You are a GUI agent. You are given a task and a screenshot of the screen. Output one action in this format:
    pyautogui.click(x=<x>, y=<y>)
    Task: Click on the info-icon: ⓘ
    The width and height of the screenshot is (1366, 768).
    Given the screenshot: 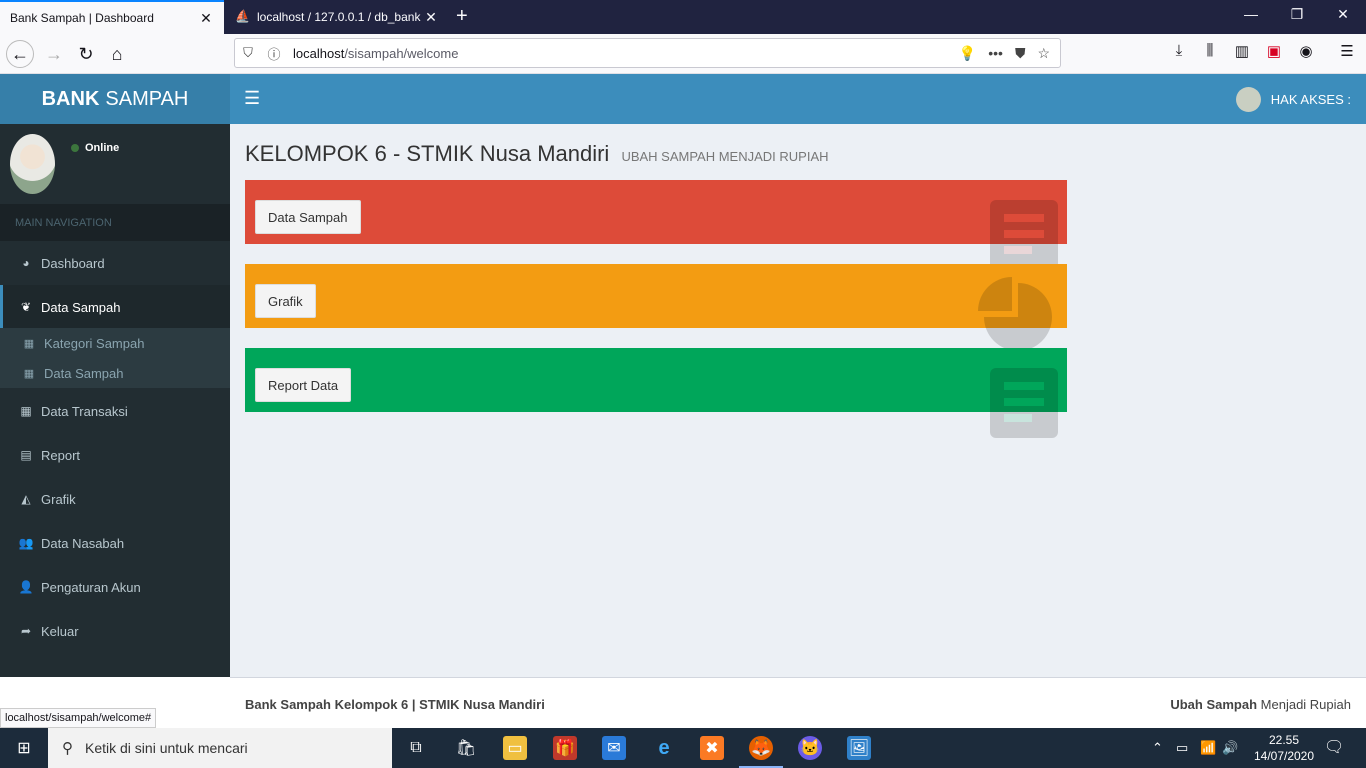 What is the action you would take?
    pyautogui.click(x=274, y=53)
    